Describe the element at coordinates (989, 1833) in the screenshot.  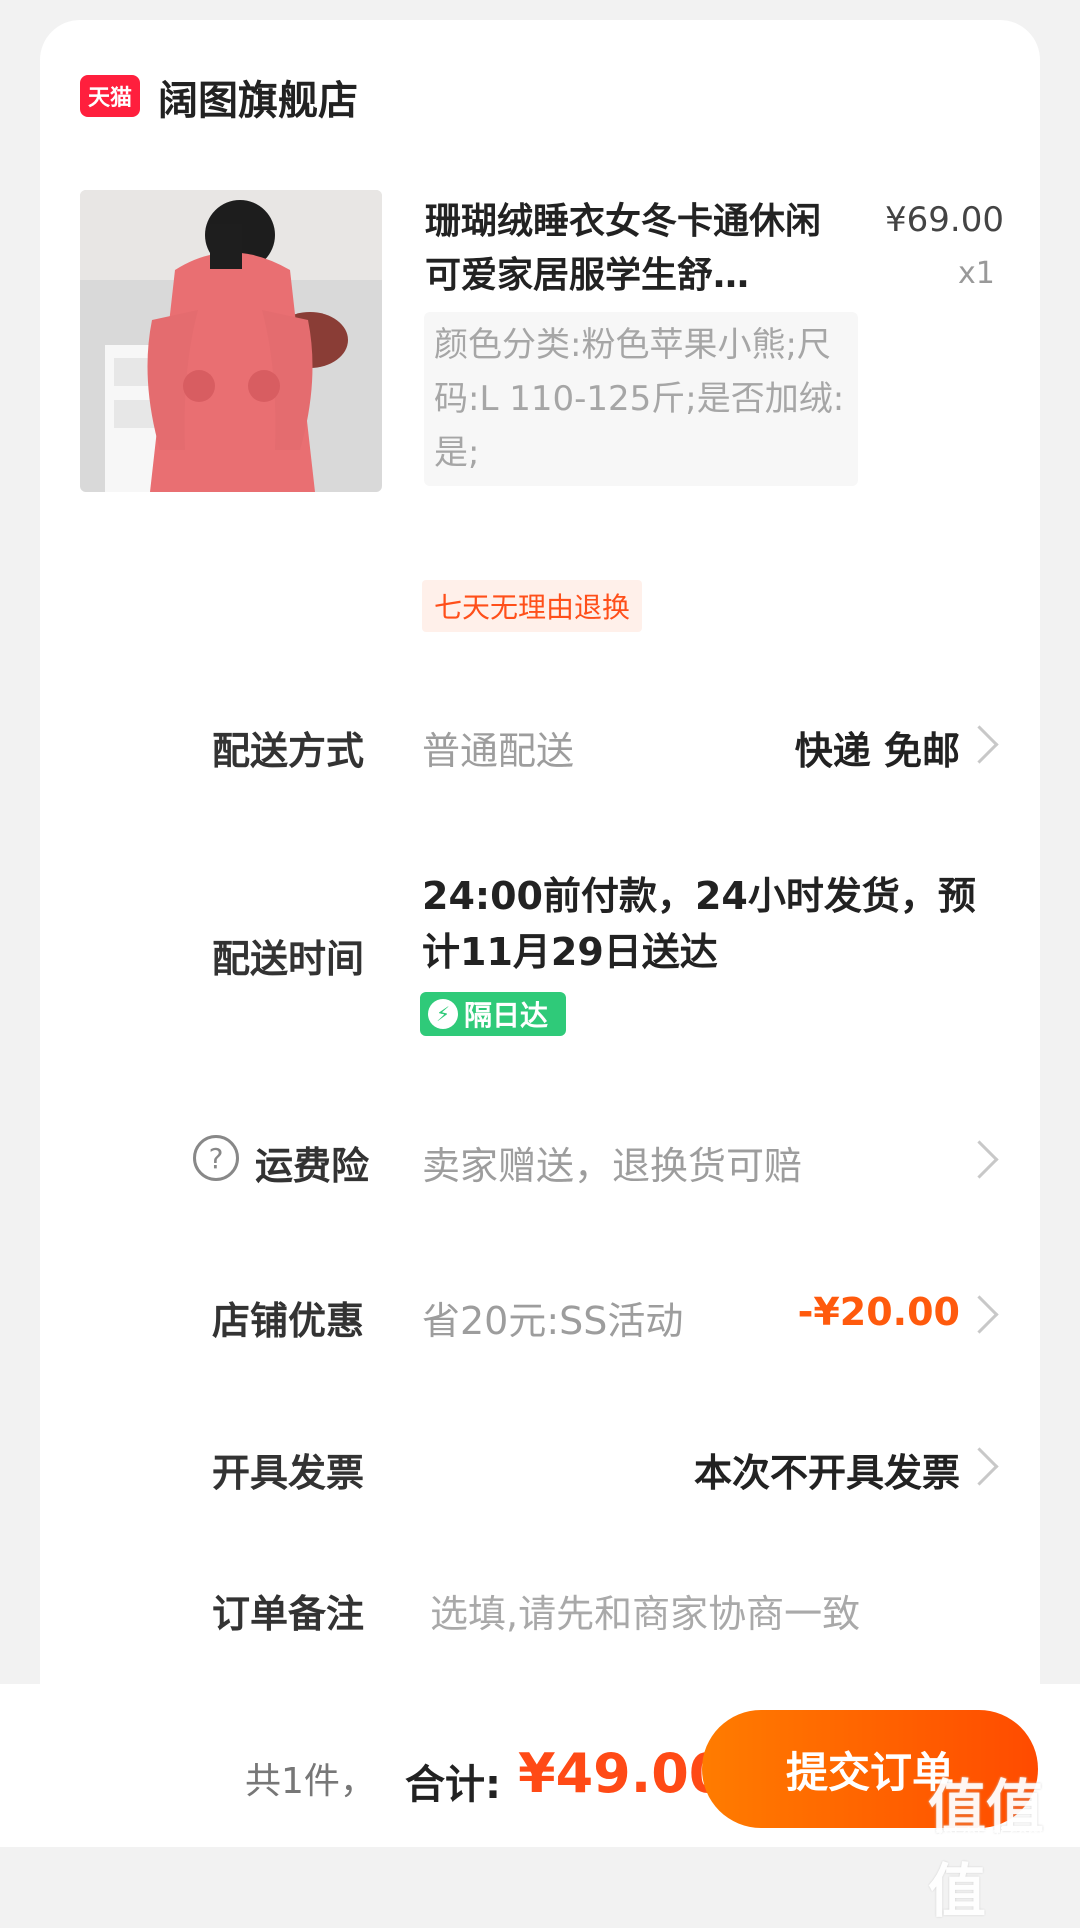
I see `watermark-url: zhizhizhi.com` at that location.